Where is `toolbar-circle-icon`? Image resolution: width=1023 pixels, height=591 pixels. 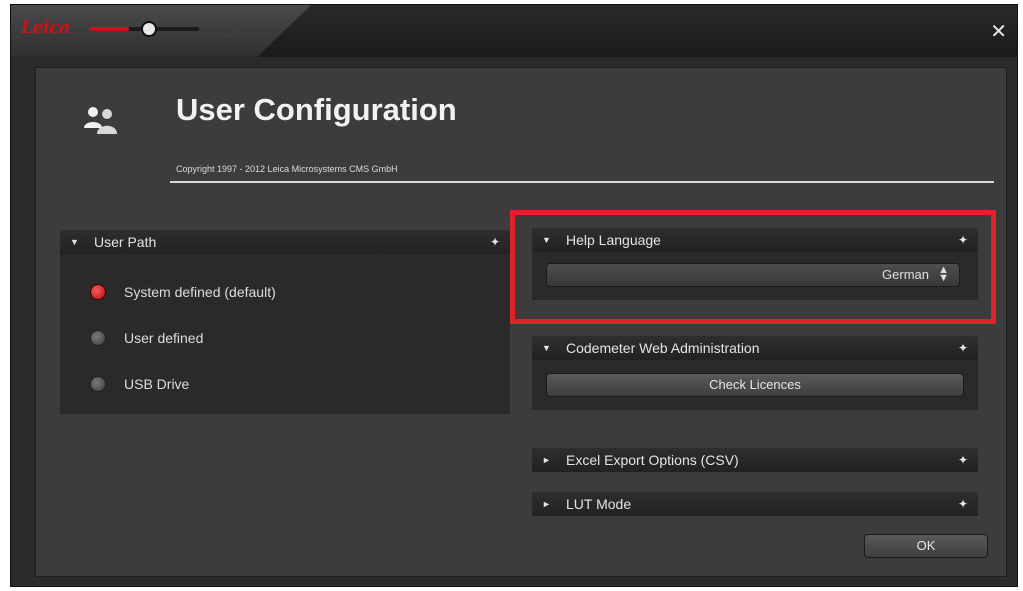
toolbar-circle-icon is located at coordinates (230, 28).